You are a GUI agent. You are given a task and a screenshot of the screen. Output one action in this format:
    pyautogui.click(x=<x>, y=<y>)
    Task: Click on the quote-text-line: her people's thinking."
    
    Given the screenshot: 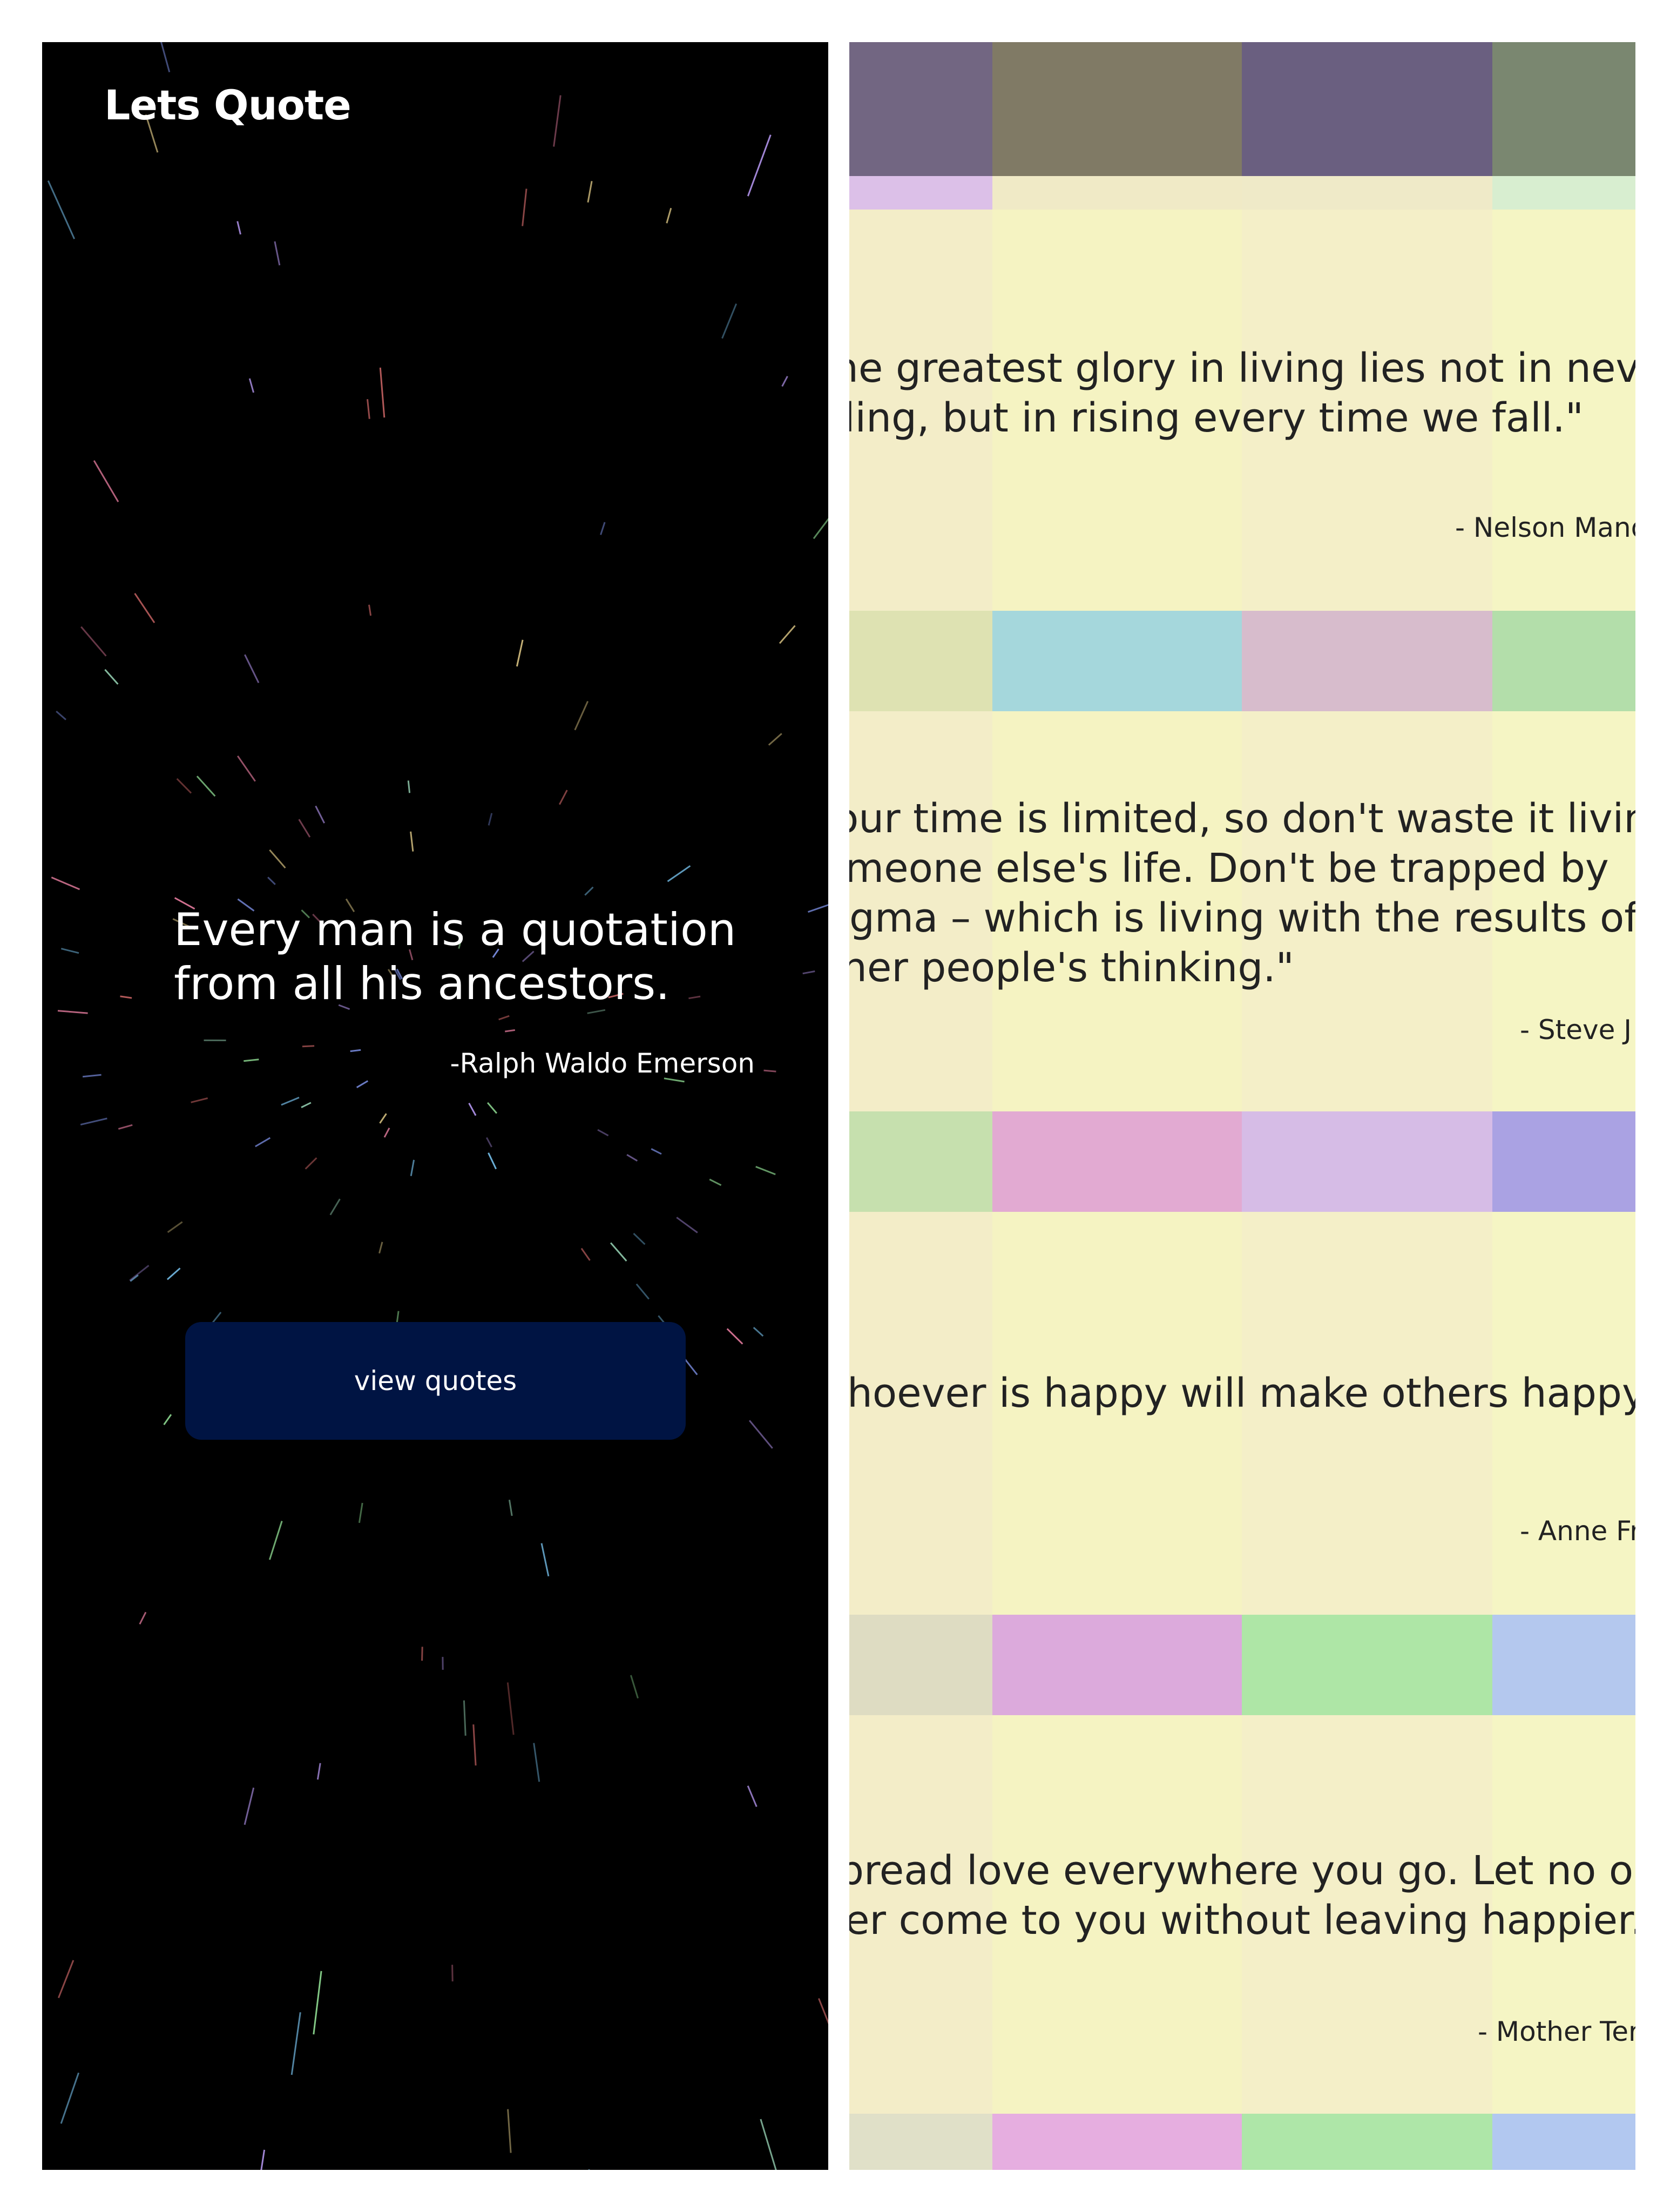 What is the action you would take?
    pyautogui.click(x=1071, y=968)
    